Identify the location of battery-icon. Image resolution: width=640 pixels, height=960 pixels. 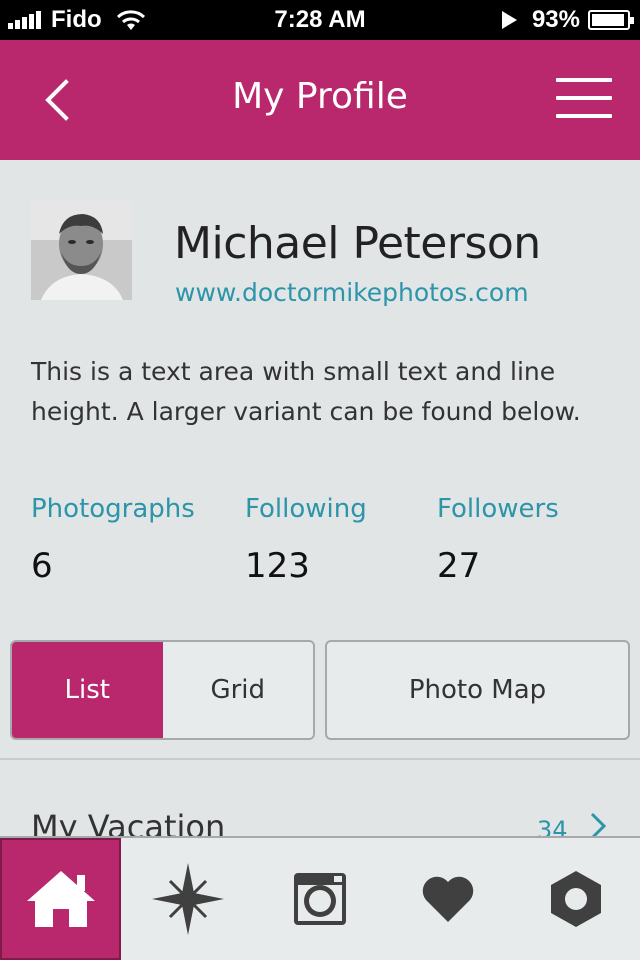
(611, 20).